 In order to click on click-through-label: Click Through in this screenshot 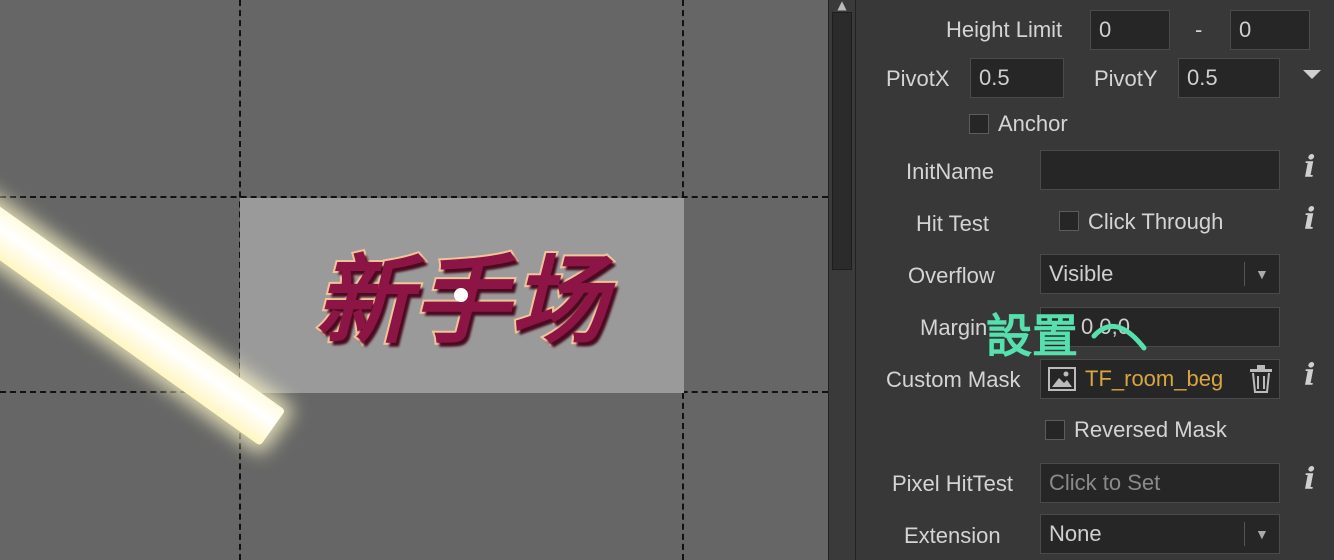, I will do `click(1156, 221)`.